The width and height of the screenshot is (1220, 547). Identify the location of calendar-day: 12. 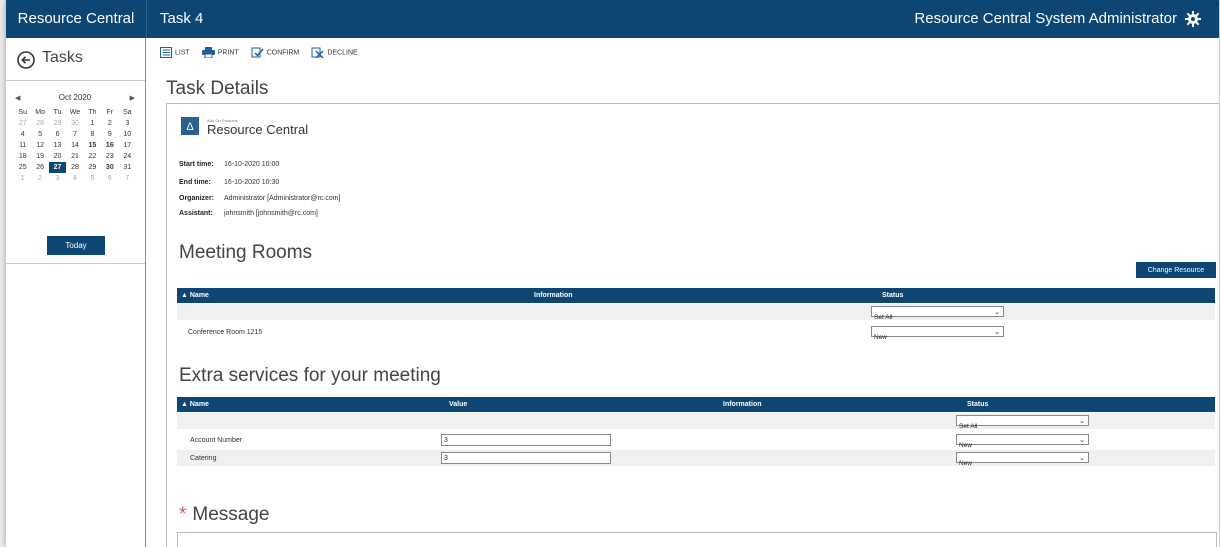
(39, 145).